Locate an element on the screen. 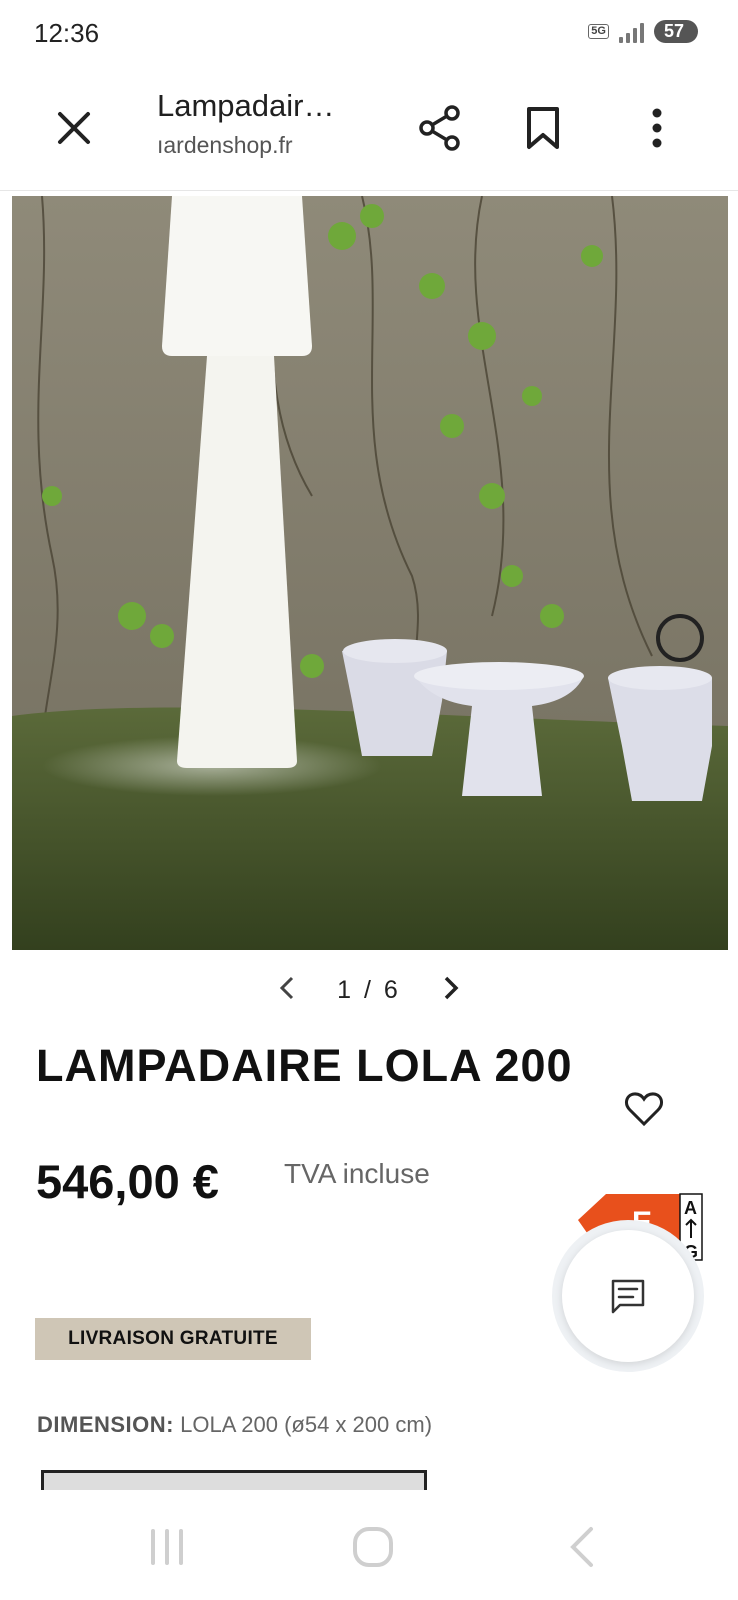 The image size is (738, 1600). chat-button is located at coordinates (628, 1296).